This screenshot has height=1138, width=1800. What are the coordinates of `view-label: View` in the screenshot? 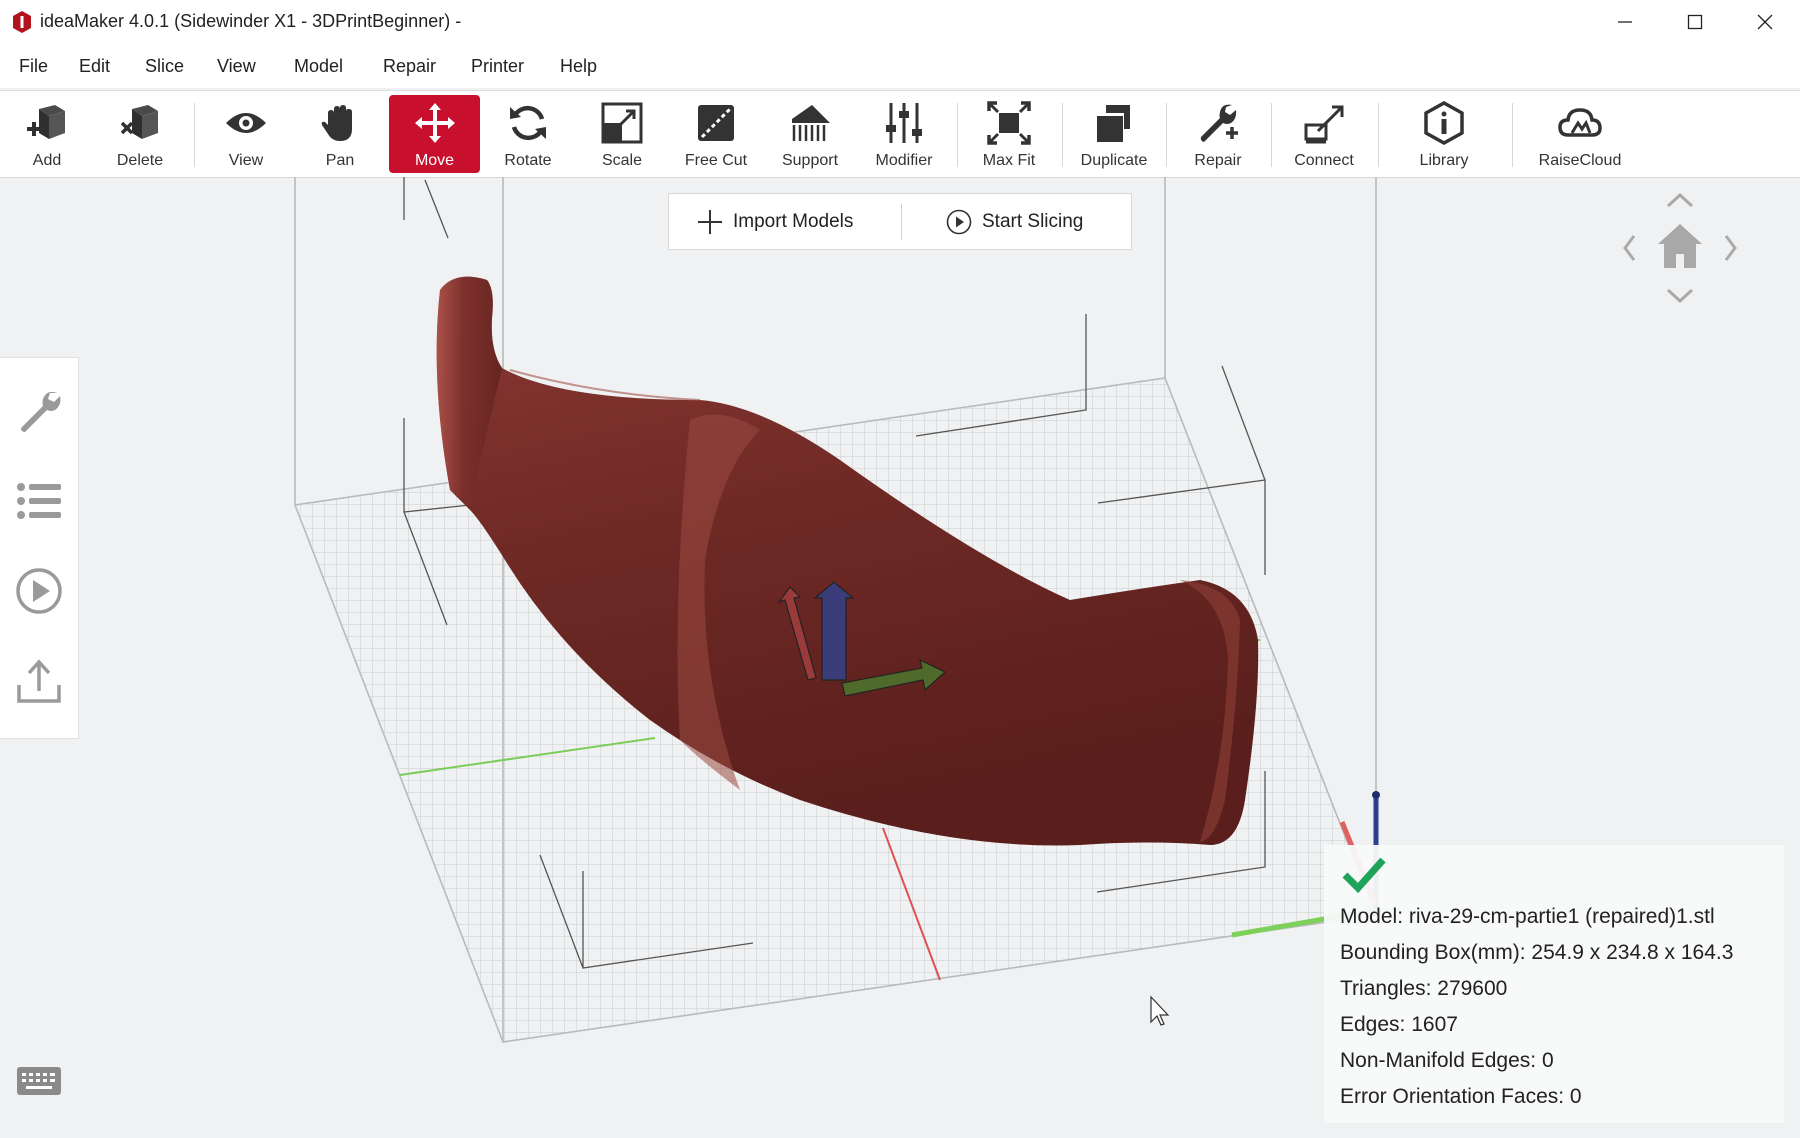 It's located at (246, 160).